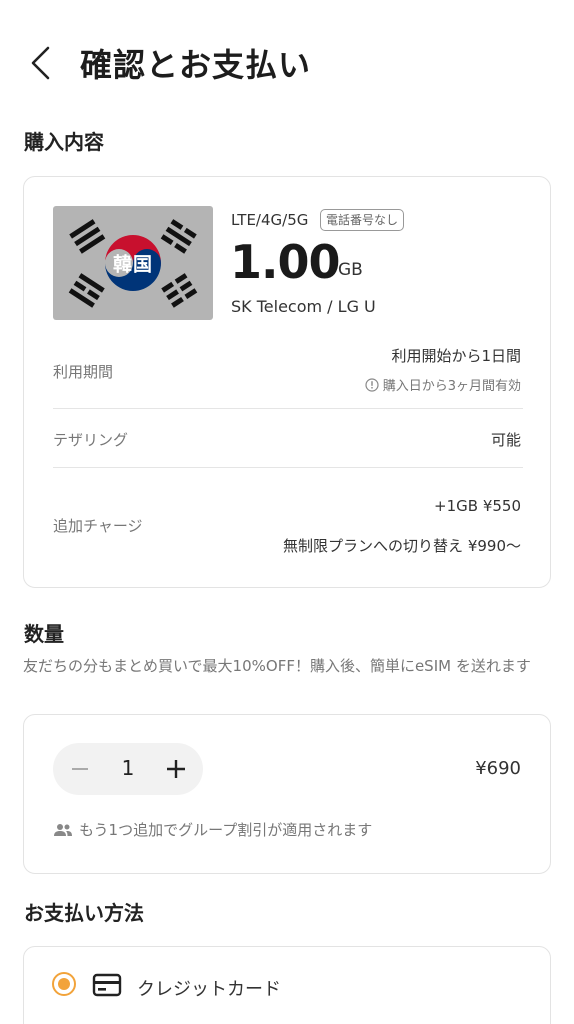  What do you see at coordinates (226, 830) in the screenshot?
I see `group-discount-text: もう1つ追加でグループ割引が適用されます` at bounding box center [226, 830].